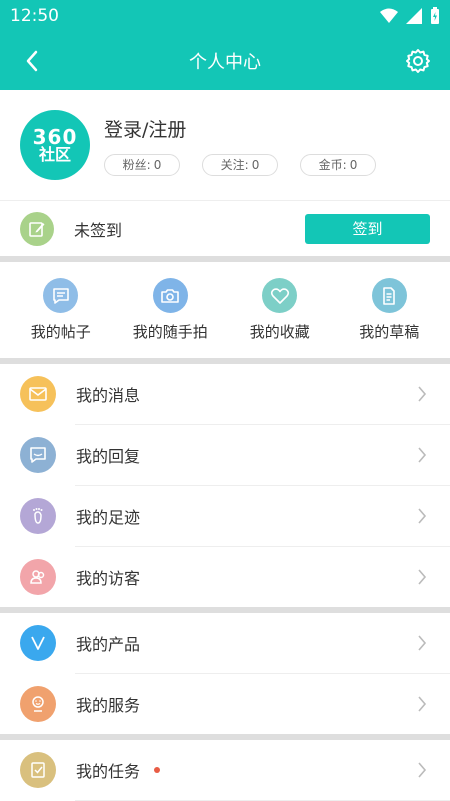 Image resolution: width=450 pixels, height=801 pixels. What do you see at coordinates (38, 394) in the screenshot?
I see `envelope-icon` at bounding box center [38, 394].